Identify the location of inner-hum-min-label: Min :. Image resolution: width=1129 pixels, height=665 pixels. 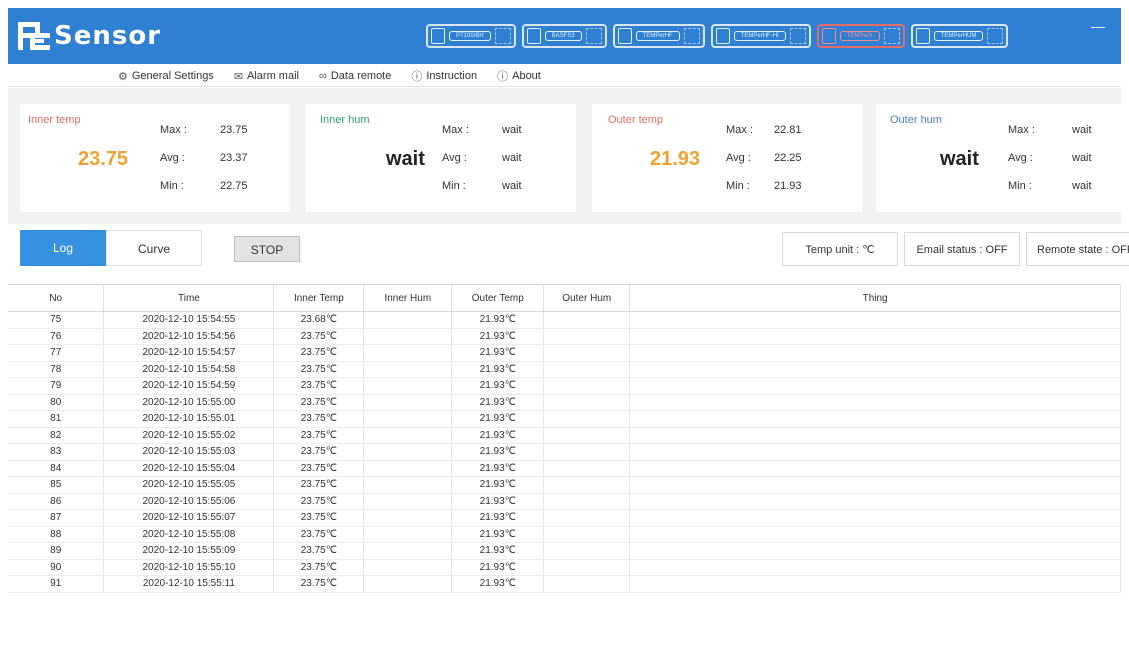
(454, 186).